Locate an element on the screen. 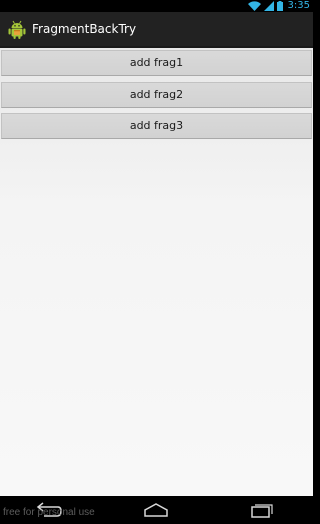 Image resolution: width=320 pixels, height=524 pixels. status-bar: 3:35 is located at coordinates (156, 6).